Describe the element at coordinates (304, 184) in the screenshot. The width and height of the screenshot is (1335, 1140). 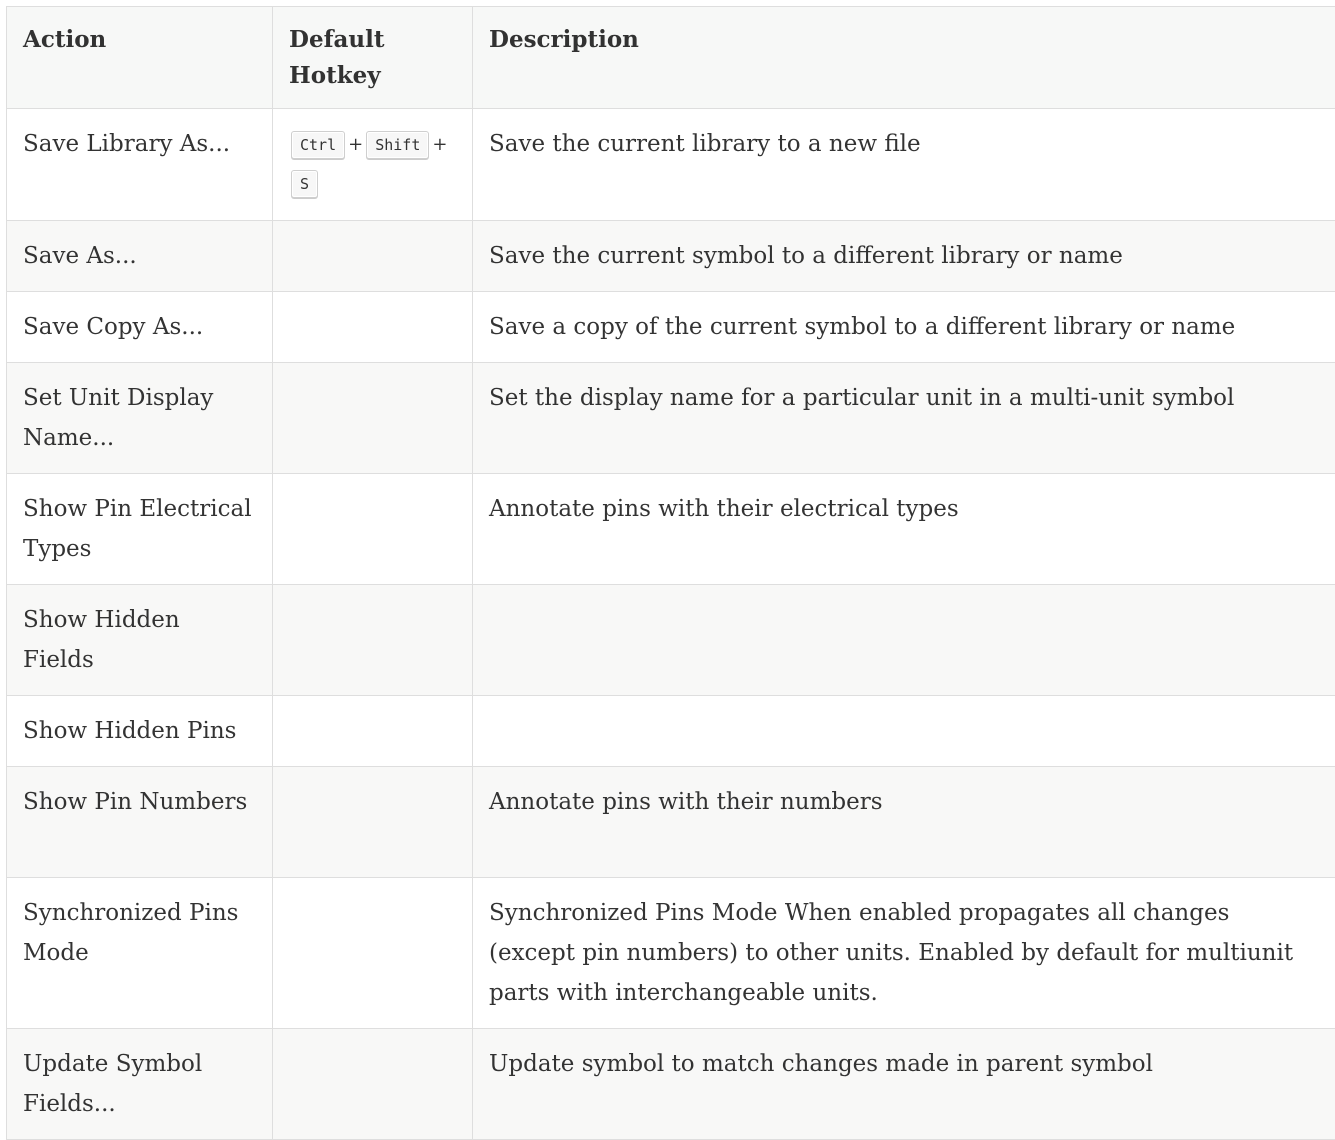
I see `key-cap: S` at that location.